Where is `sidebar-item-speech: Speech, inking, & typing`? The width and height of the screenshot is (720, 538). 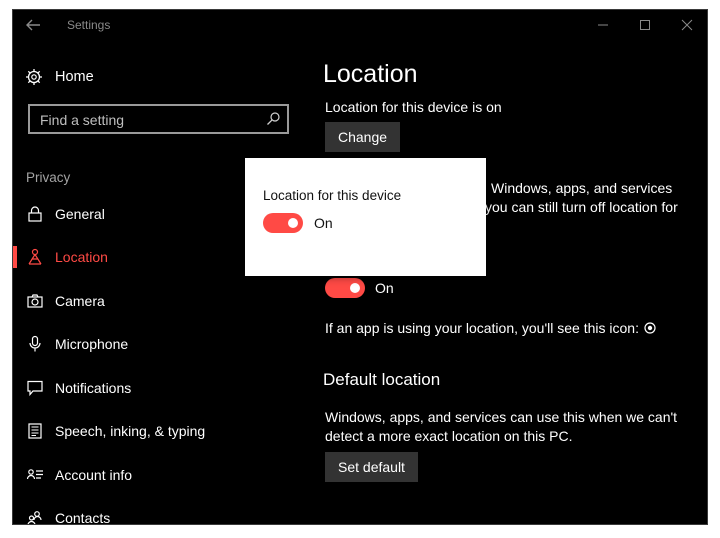 sidebar-item-speech: Speech, inking, & typing is located at coordinates (158, 431).